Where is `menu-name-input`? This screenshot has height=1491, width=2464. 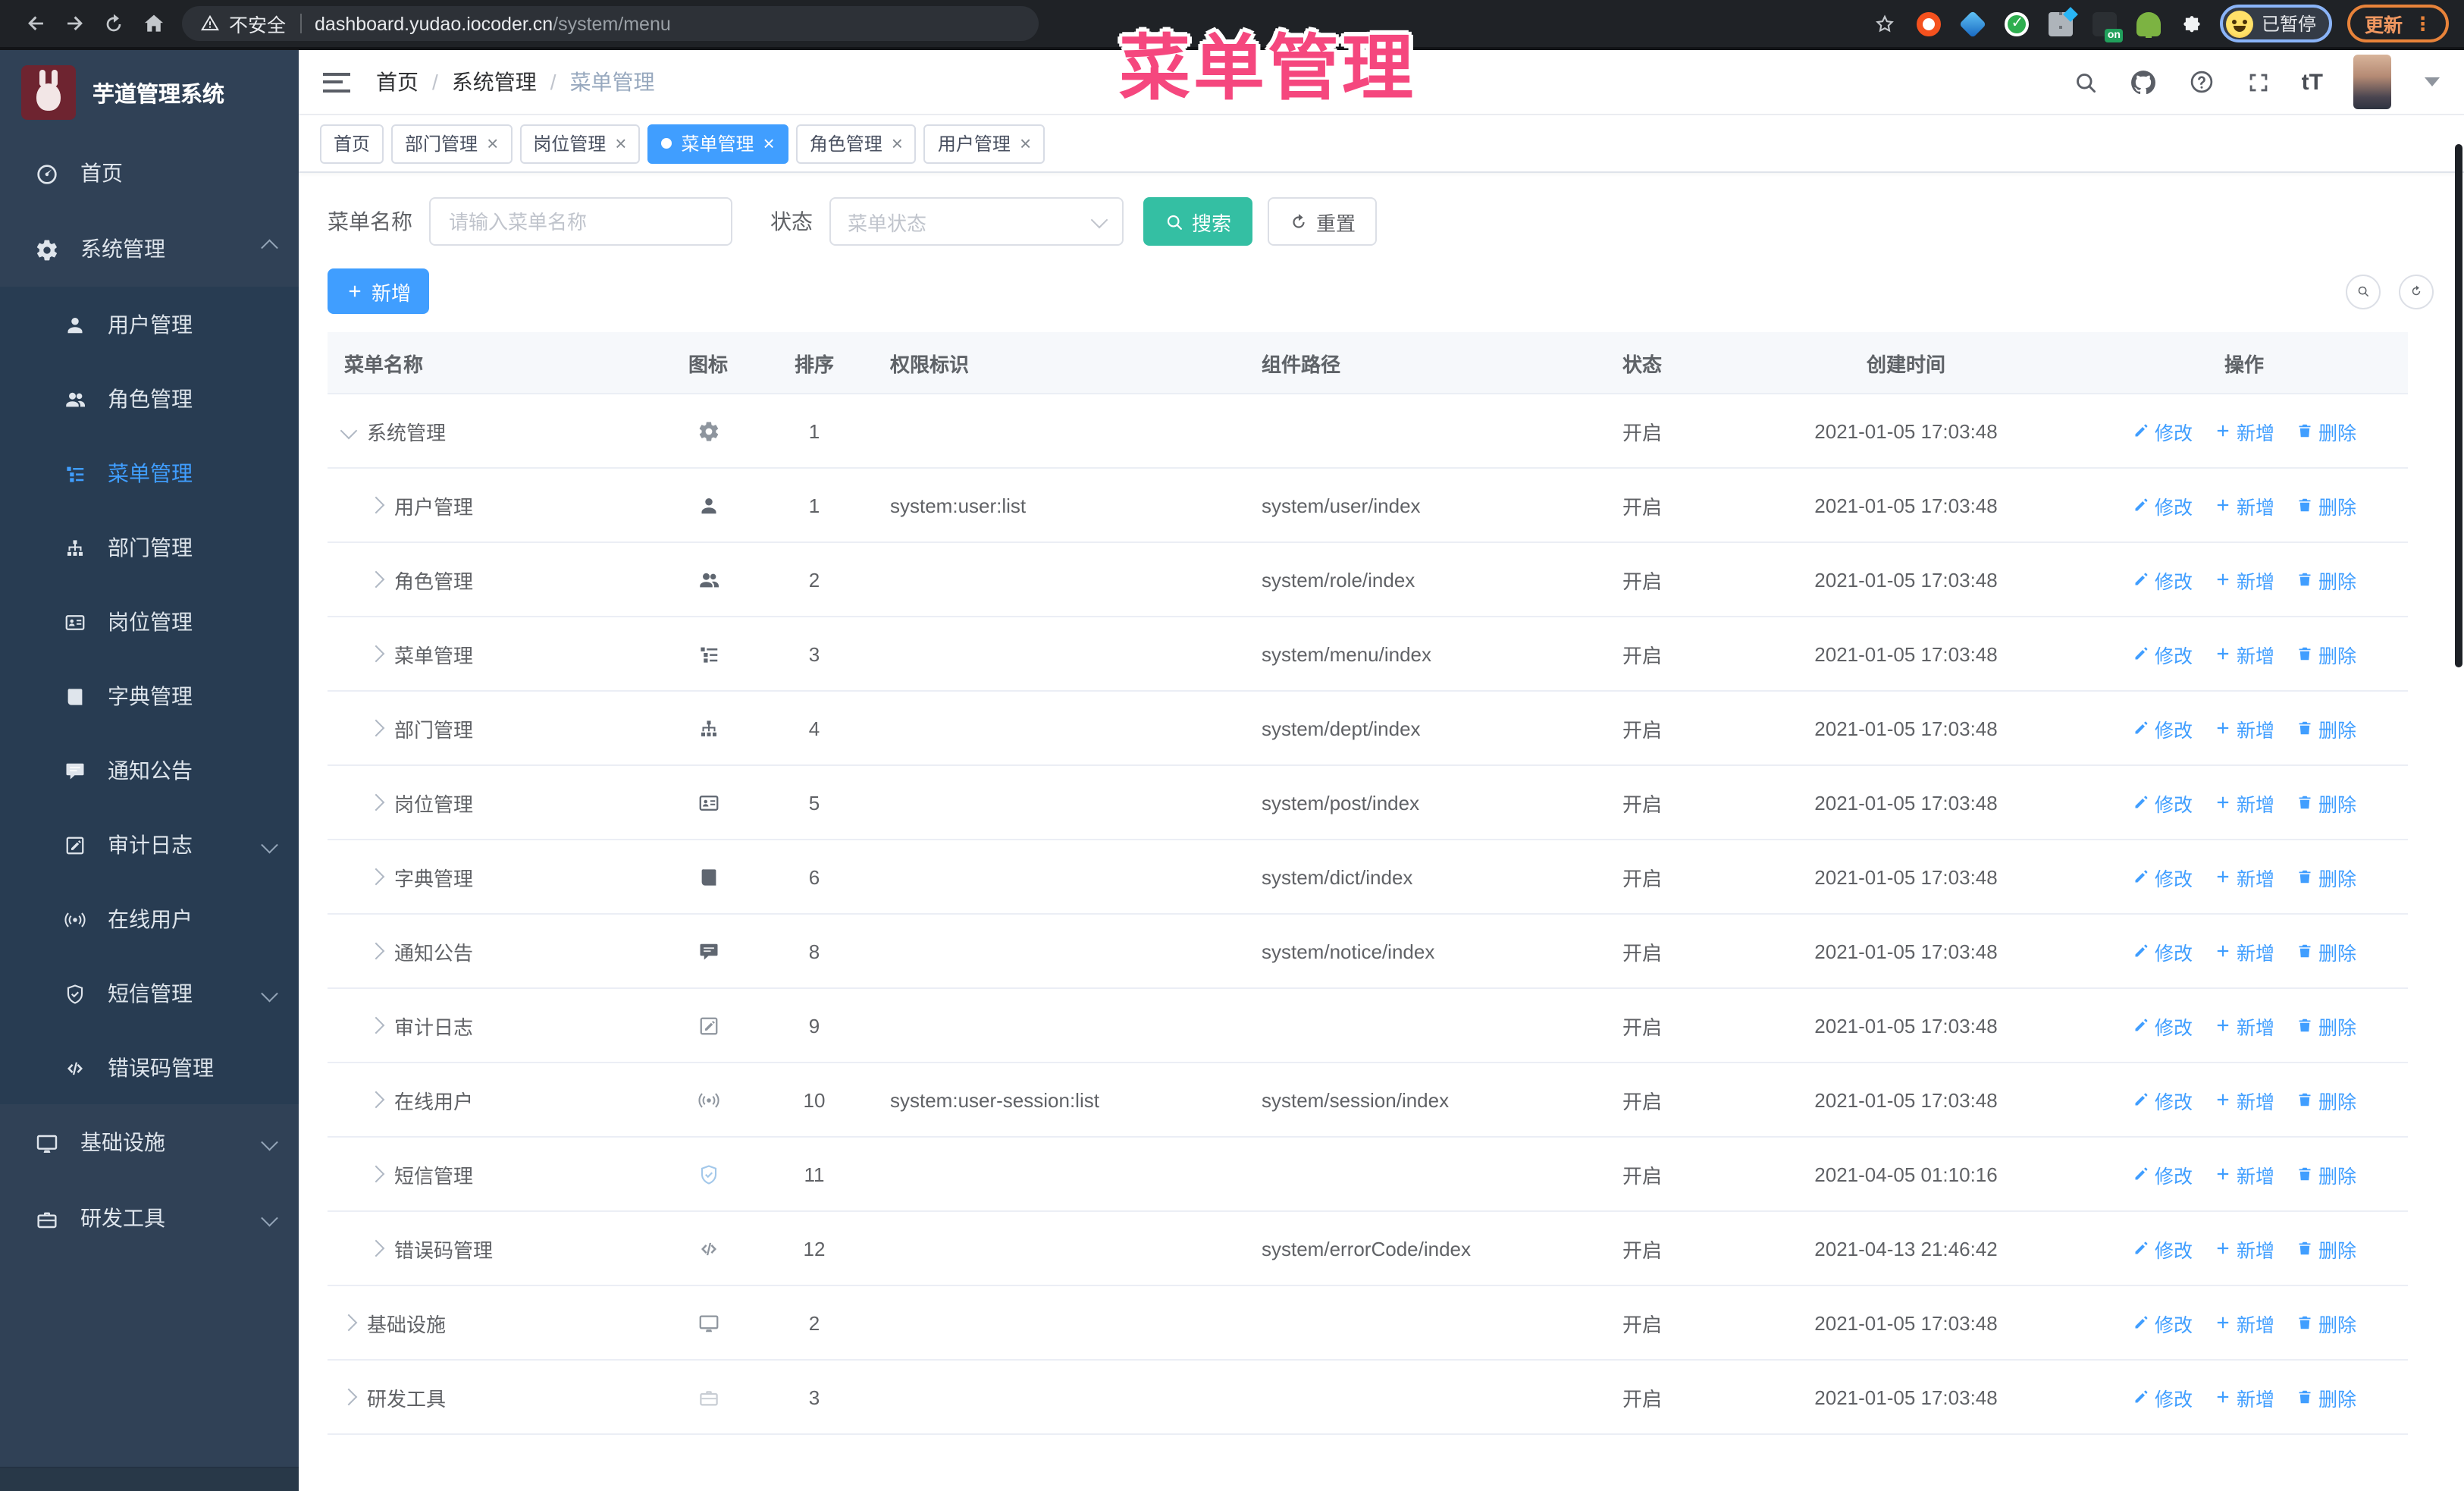
menu-name-input is located at coordinates (580, 221).